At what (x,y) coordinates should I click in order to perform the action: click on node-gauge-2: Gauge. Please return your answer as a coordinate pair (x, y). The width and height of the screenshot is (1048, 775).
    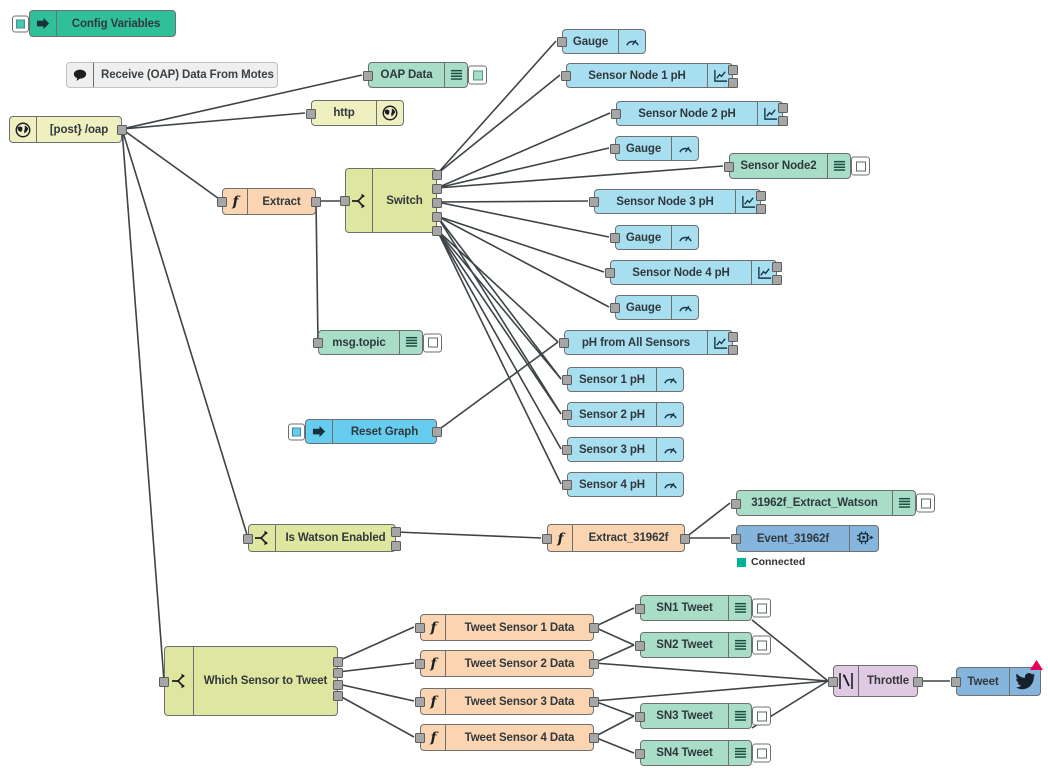
    Looking at the image, I should click on (654, 148).